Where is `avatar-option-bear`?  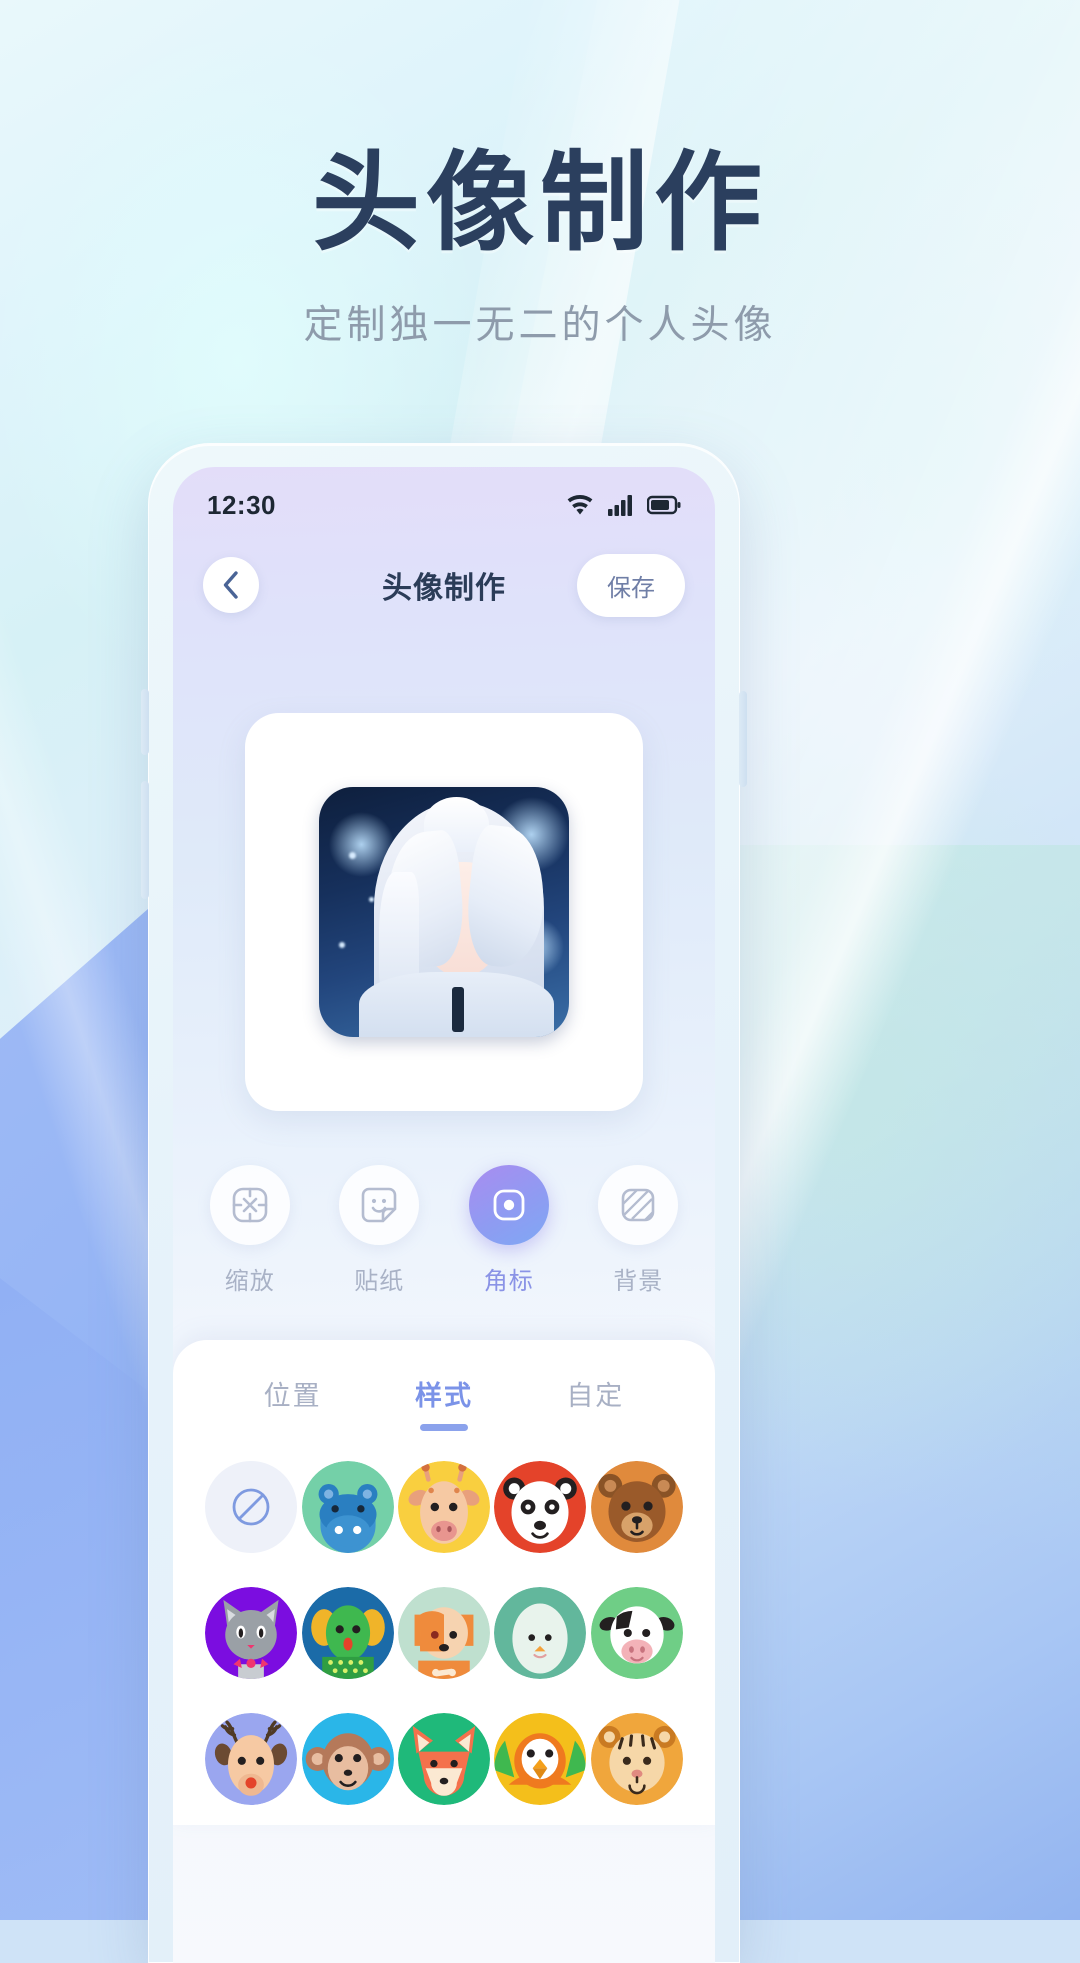
avatar-option-bear is located at coordinates (636, 1507).